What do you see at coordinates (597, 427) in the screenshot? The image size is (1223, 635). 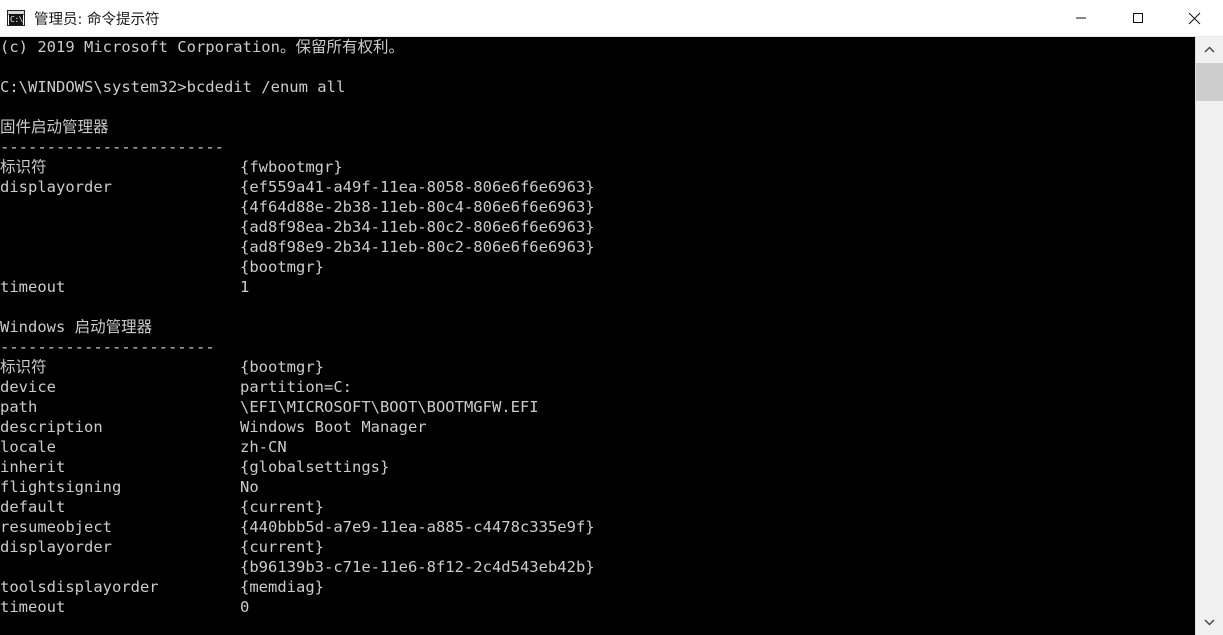 I see `console-line-pair: description Windows Boot Manager` at bounding box center [597, 427].